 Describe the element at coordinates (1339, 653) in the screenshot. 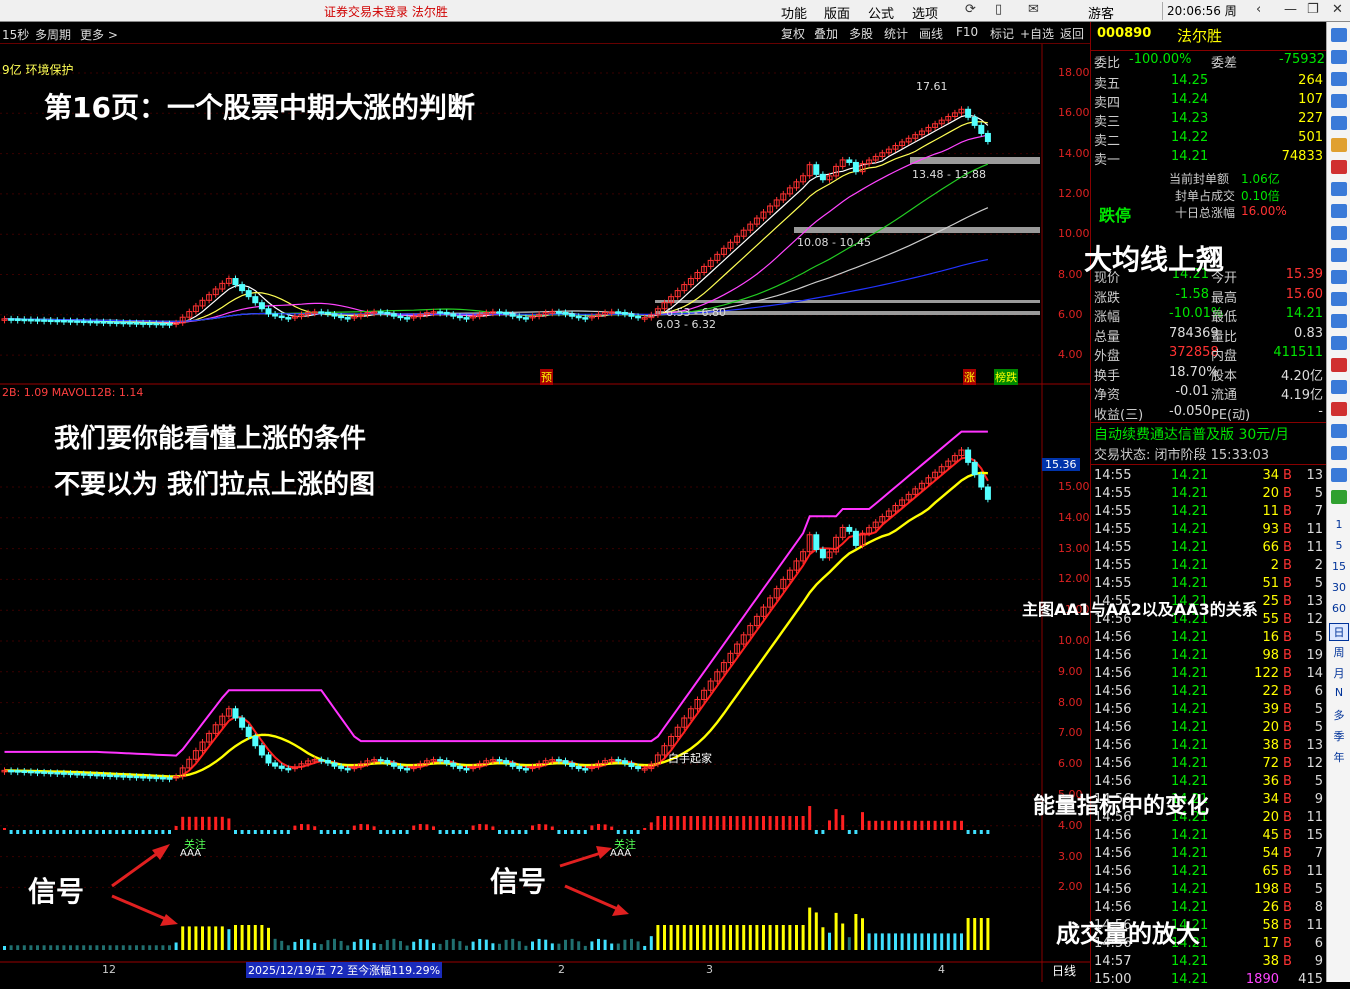

I see `period-6: 周` at that location.